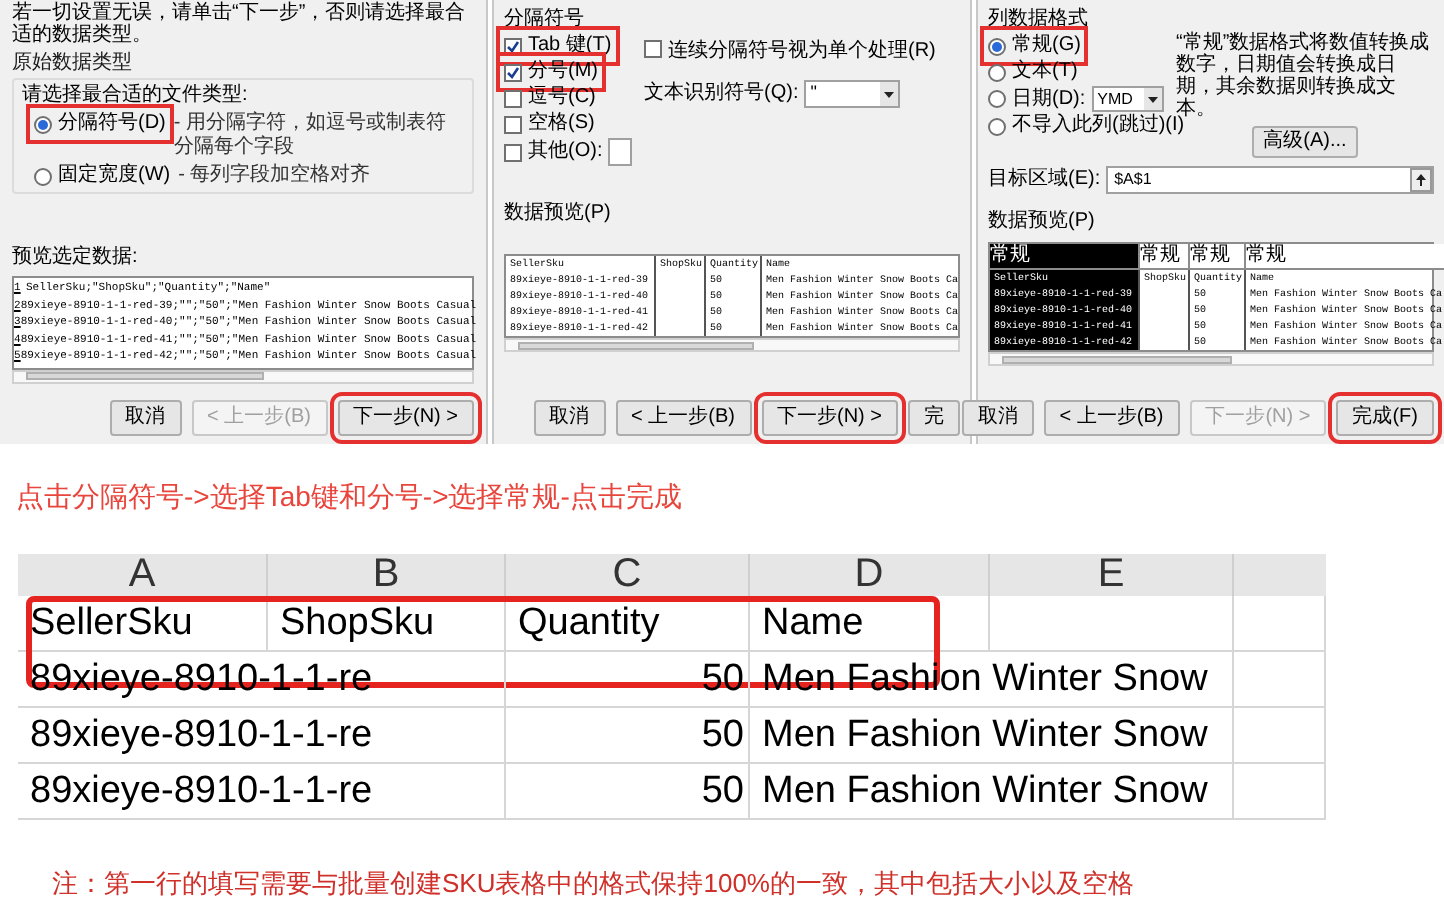 This screenshot has width=1444, height=902. What do you see at coordinates (1044, 180) in the screenshot?
I see `field-label: 目标区域(E):` at bounding box center [1044, 180].